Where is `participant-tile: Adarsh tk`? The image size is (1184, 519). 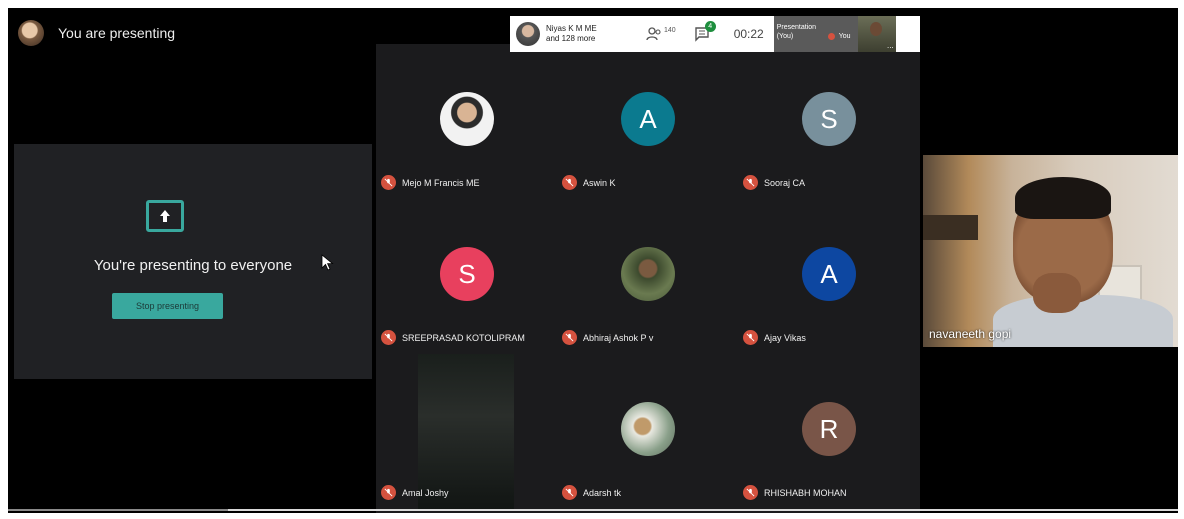
participant-tile: Adarsh tk is located at coordinates (647, 431).